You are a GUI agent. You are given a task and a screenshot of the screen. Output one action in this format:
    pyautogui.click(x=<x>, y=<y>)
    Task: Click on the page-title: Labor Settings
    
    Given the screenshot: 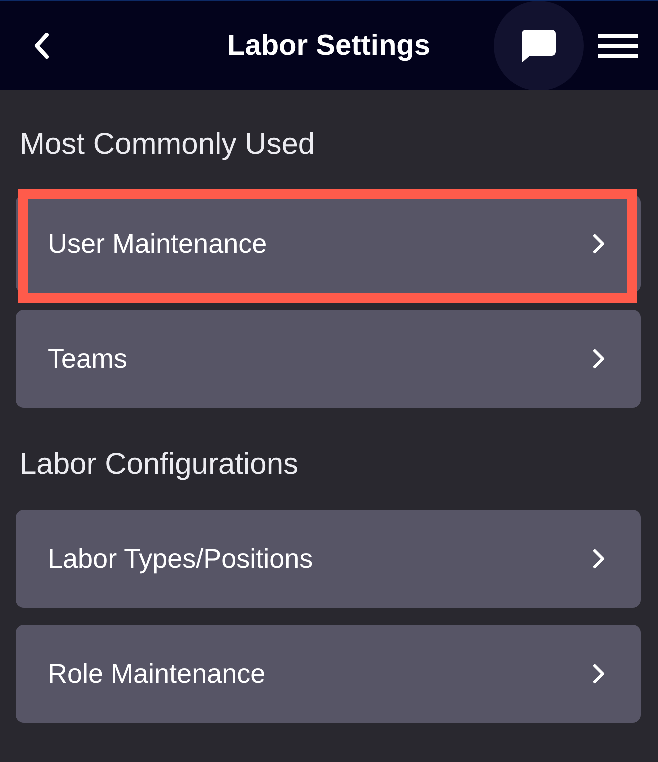 What is the action you would take?
    pyautogui.click(x=328, y=46)
    